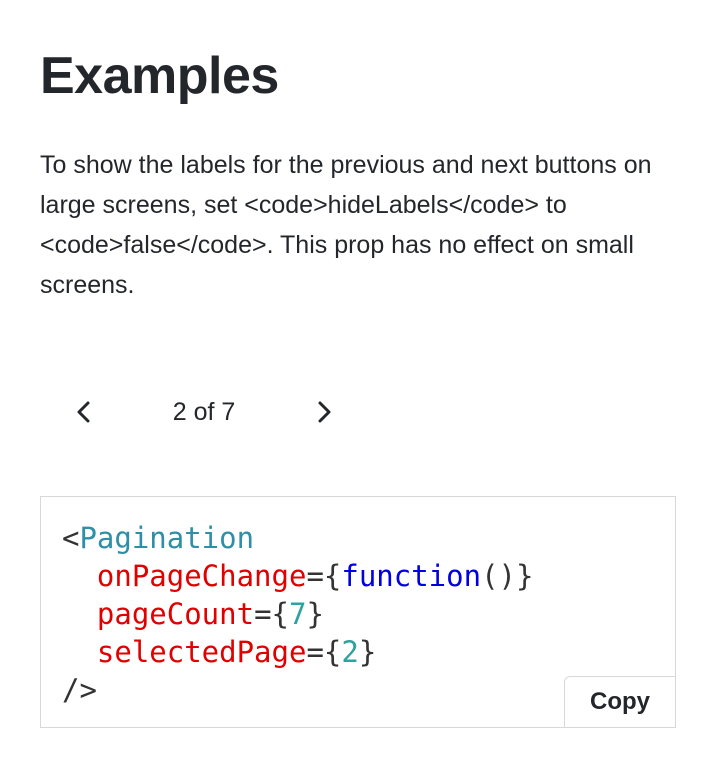 The width and height of the screenshot is (718, 770). I want to click on code-prop-value: 2, so click(350, 652).